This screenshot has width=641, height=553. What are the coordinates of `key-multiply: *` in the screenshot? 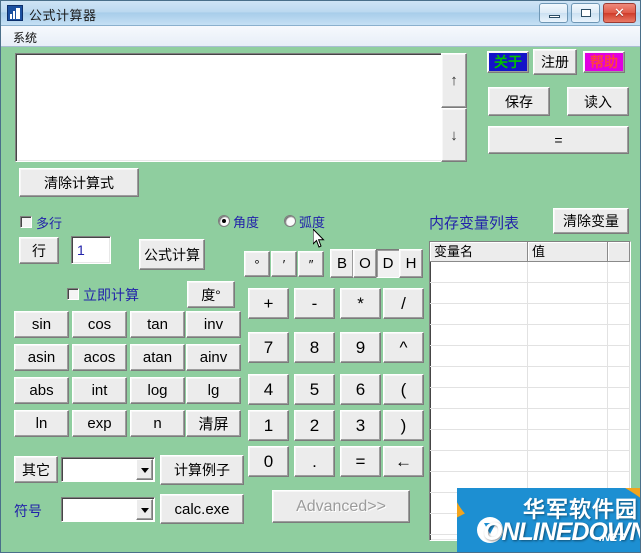 It's located at (360, 303).